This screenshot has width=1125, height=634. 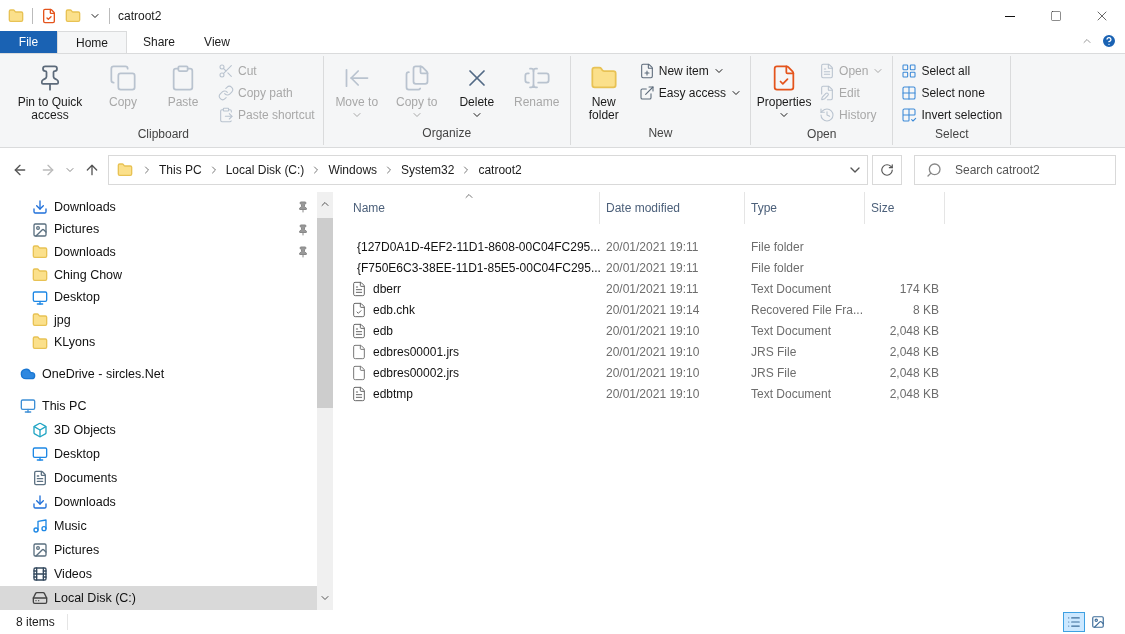 What do you see at coordinates (827, 115) in the screenshot?
I see `history-icon` at bounding box center [827, 115].